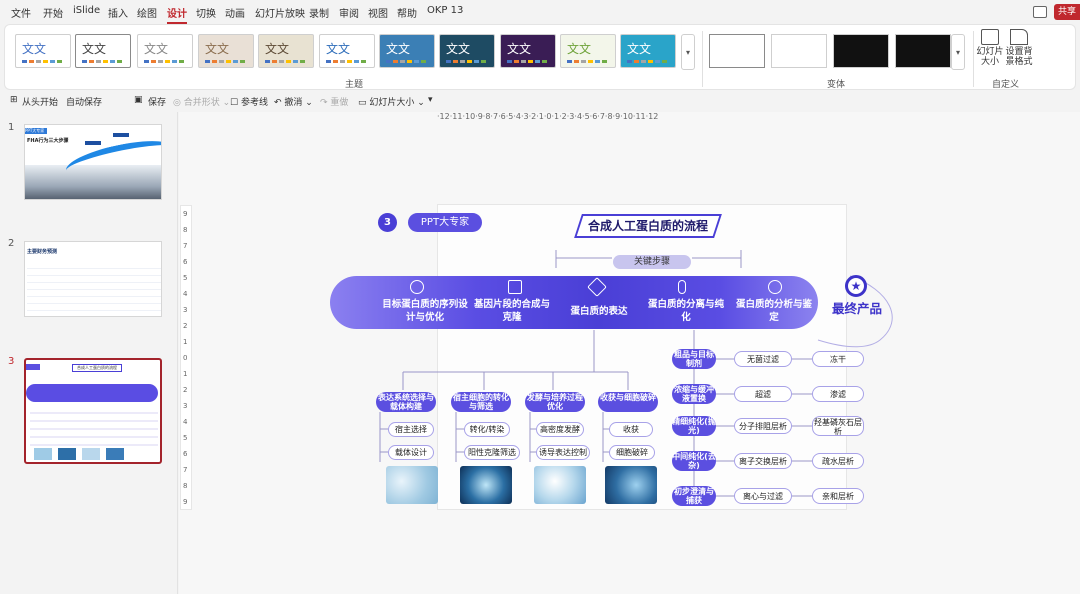  Describe the element at coordinates (430, 100) in the screenshot. I see `customize-qat-icon: ▾` at that location.